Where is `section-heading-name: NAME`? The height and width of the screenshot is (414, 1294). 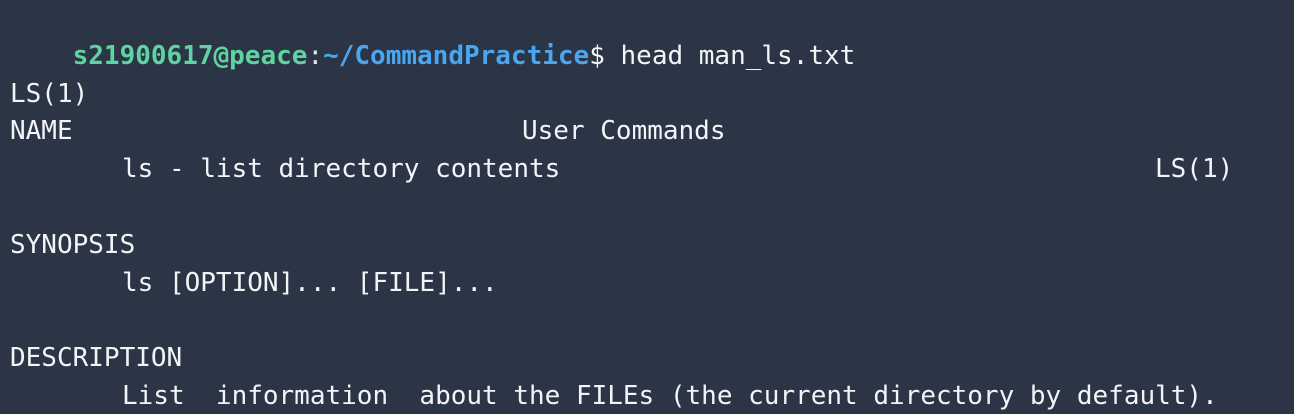
section-heading-name: NAME is located at coordinates (41, 131).